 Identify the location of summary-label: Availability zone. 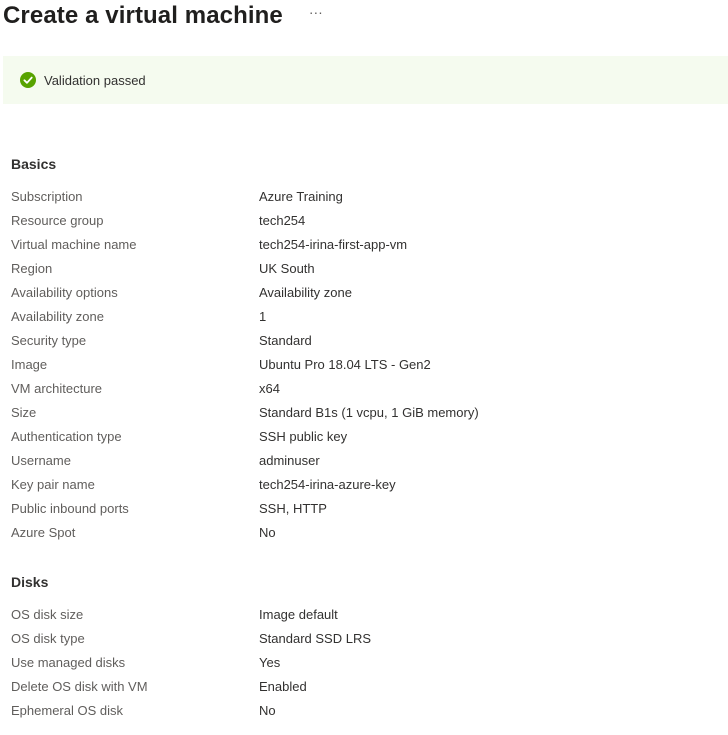
(57, 316).